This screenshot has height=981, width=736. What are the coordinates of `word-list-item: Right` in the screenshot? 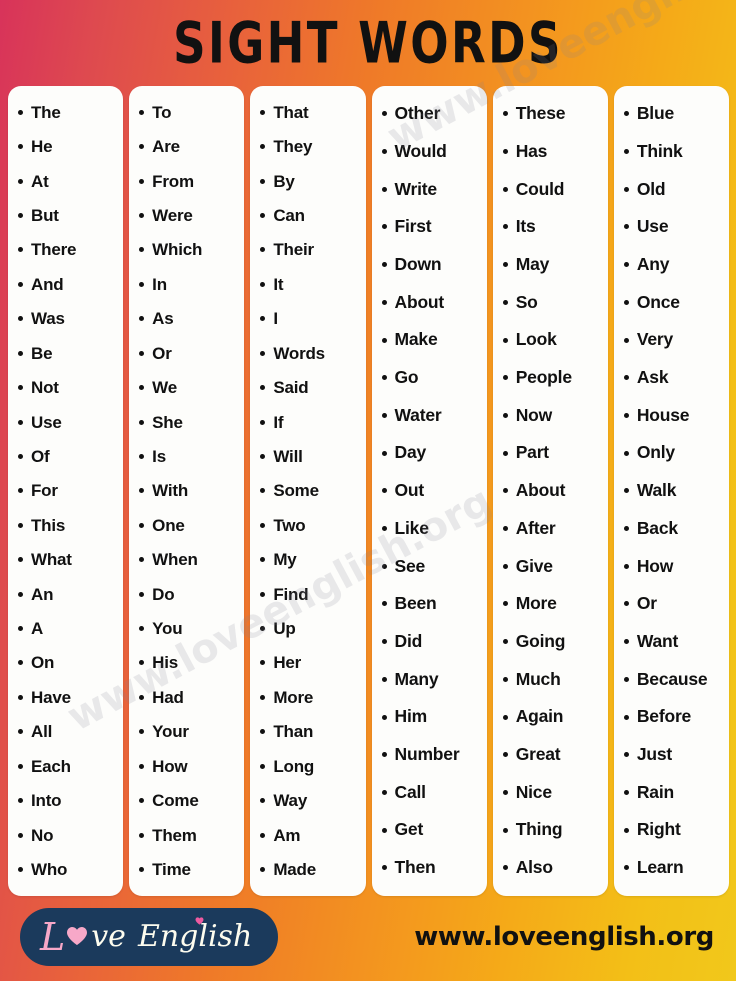 It's located at (672, 830).